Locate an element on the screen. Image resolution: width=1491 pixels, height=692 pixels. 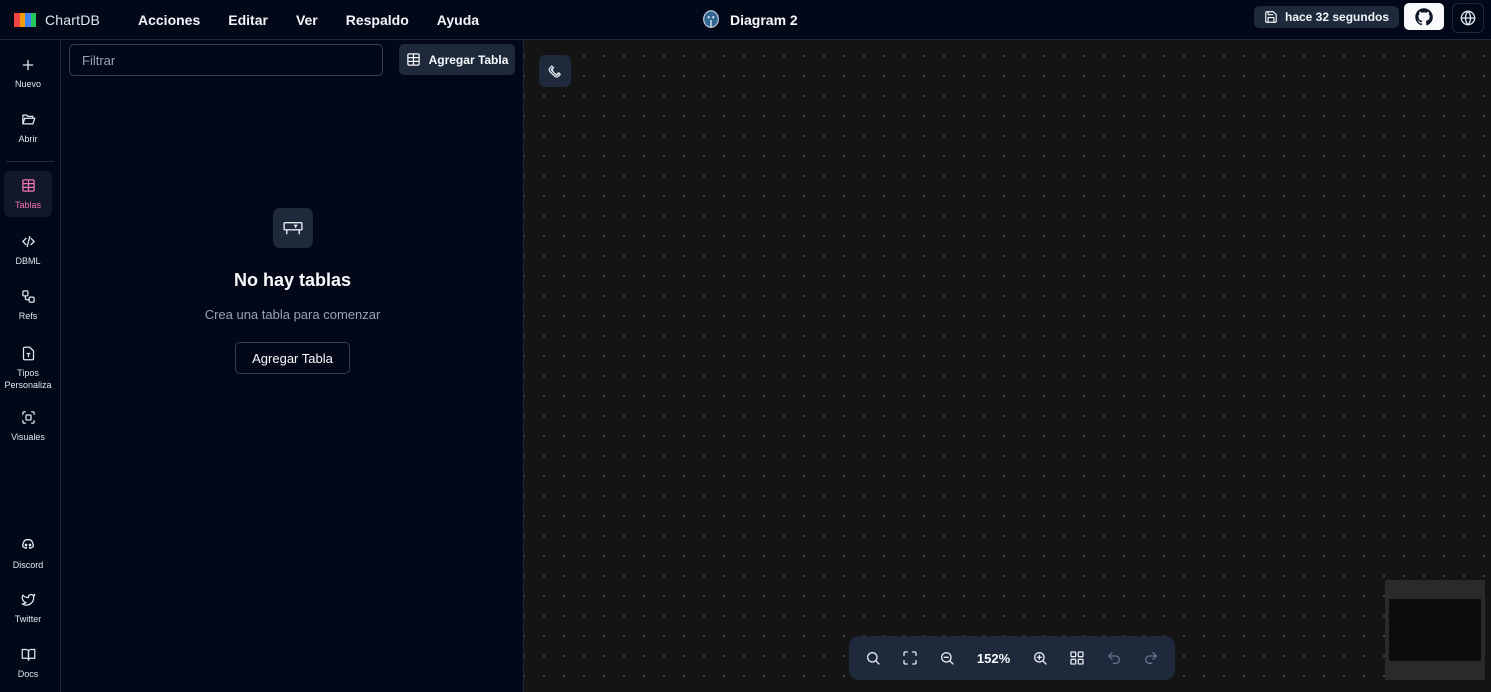
search-icon is located at coordinates (874, 658).